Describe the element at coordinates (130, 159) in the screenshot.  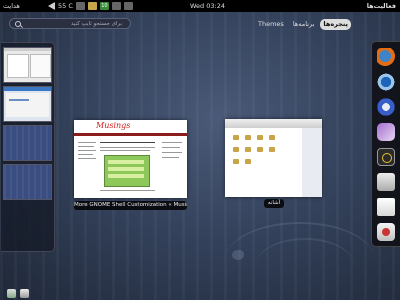
I see `window-thumbnail-browser: Musings` at that location.